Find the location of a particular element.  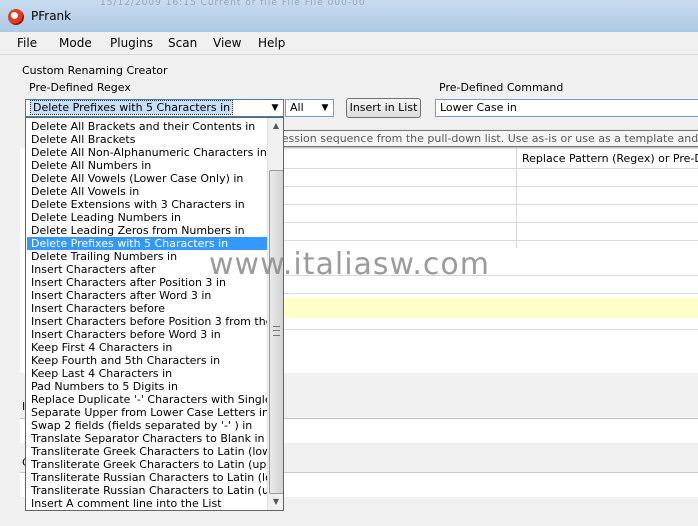

predefined-command-select: Lower Case in is located at coordinates (566, 108).